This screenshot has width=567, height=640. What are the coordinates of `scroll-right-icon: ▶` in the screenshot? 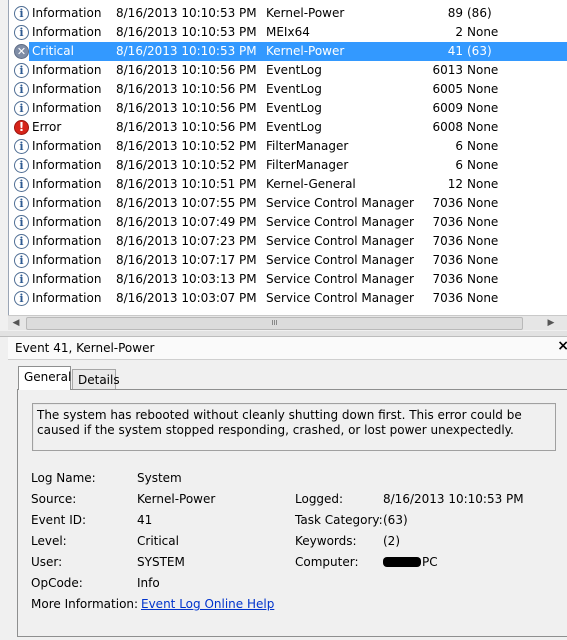 It's located at (551, 323).